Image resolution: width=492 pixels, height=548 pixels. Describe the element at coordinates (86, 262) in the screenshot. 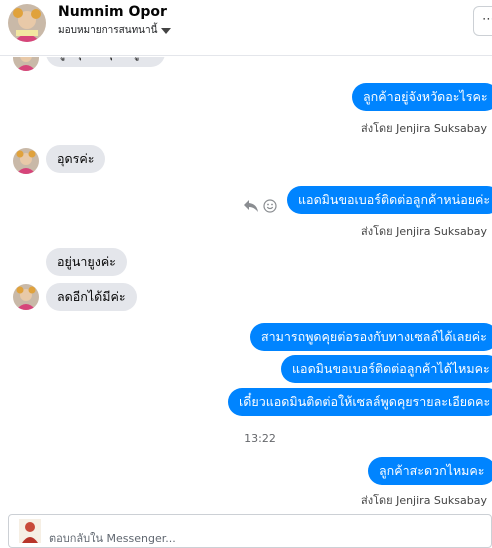

I see `incoming-message: อยู่นายูงค่ะ` at that location.